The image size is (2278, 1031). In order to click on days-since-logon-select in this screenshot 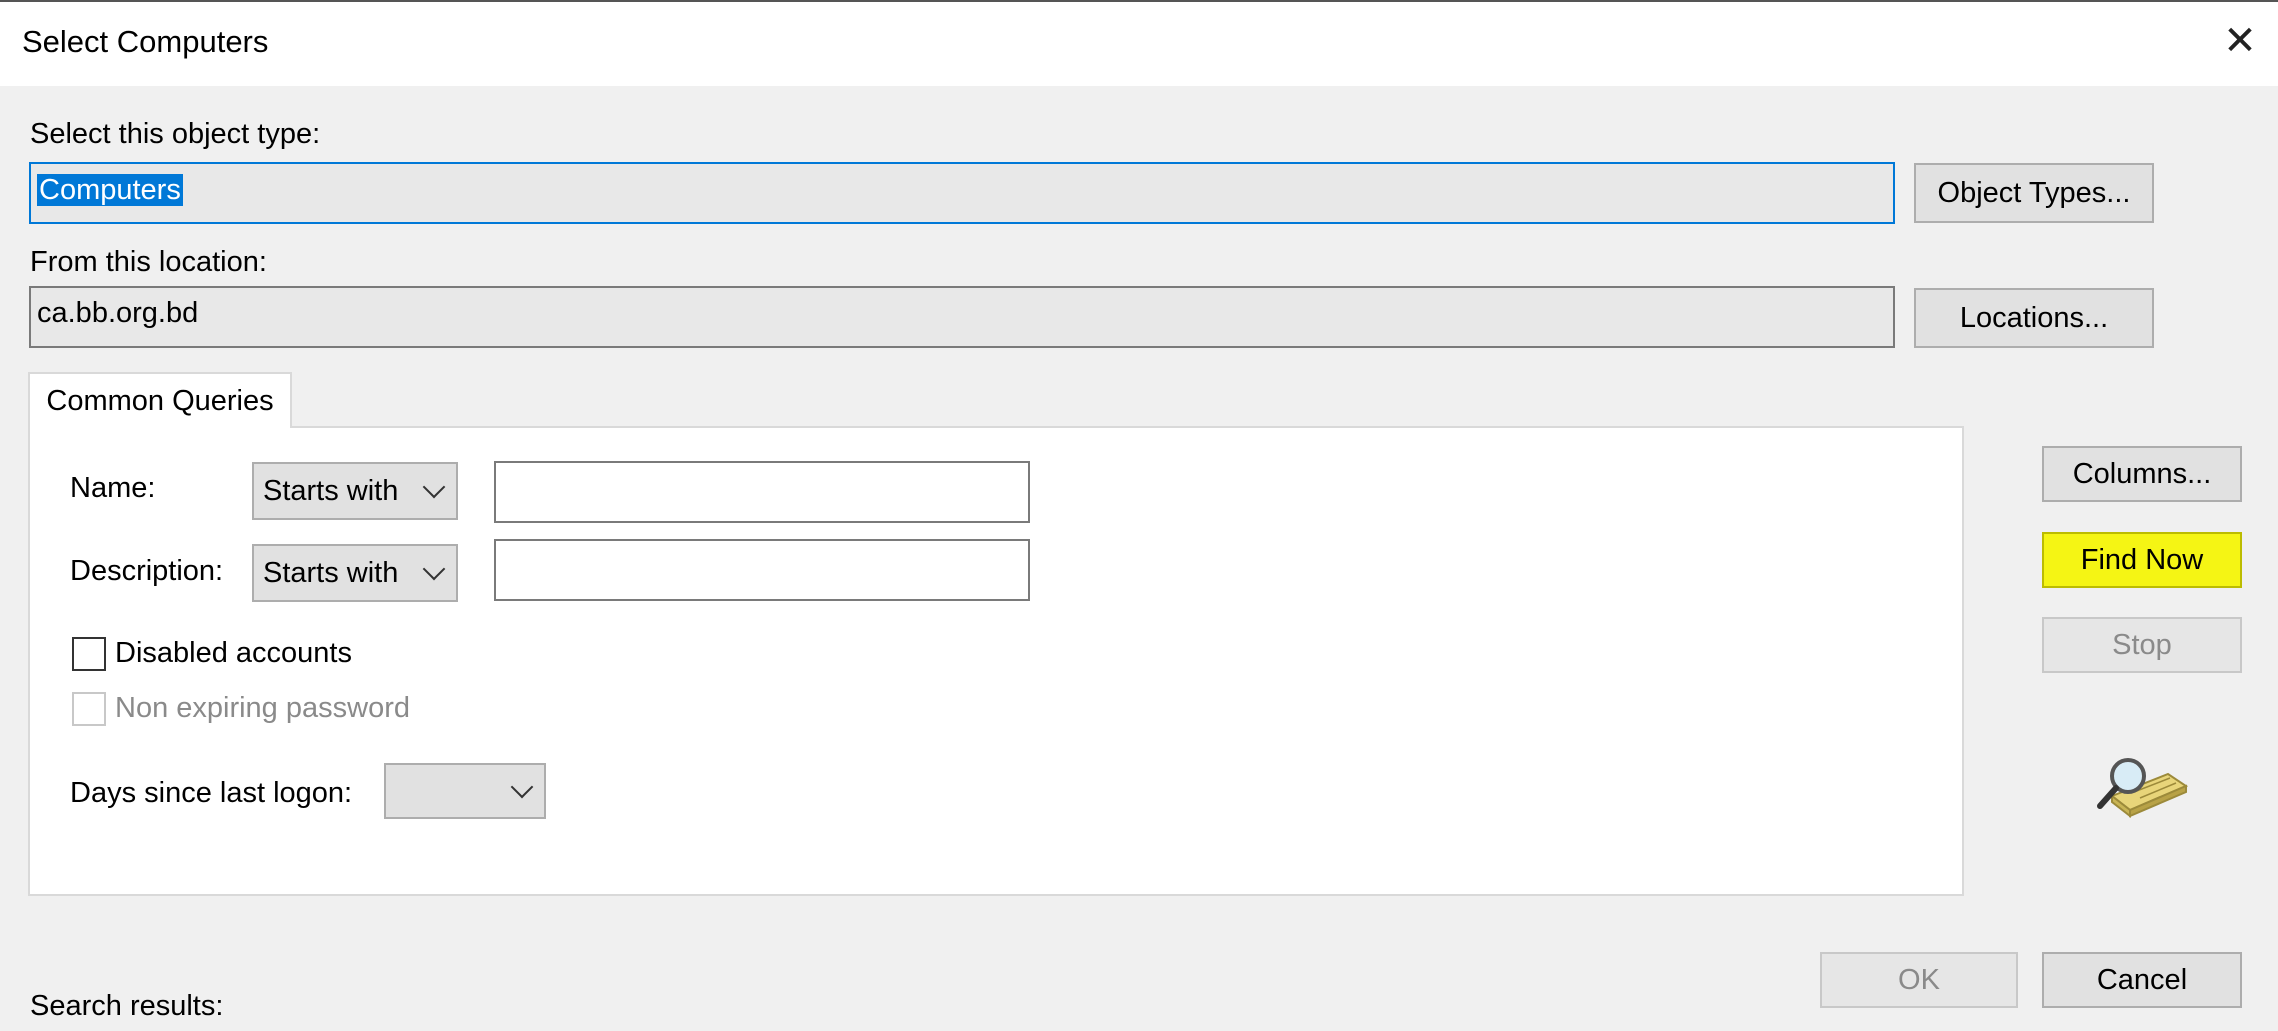, I will do `click(465, 791)`.